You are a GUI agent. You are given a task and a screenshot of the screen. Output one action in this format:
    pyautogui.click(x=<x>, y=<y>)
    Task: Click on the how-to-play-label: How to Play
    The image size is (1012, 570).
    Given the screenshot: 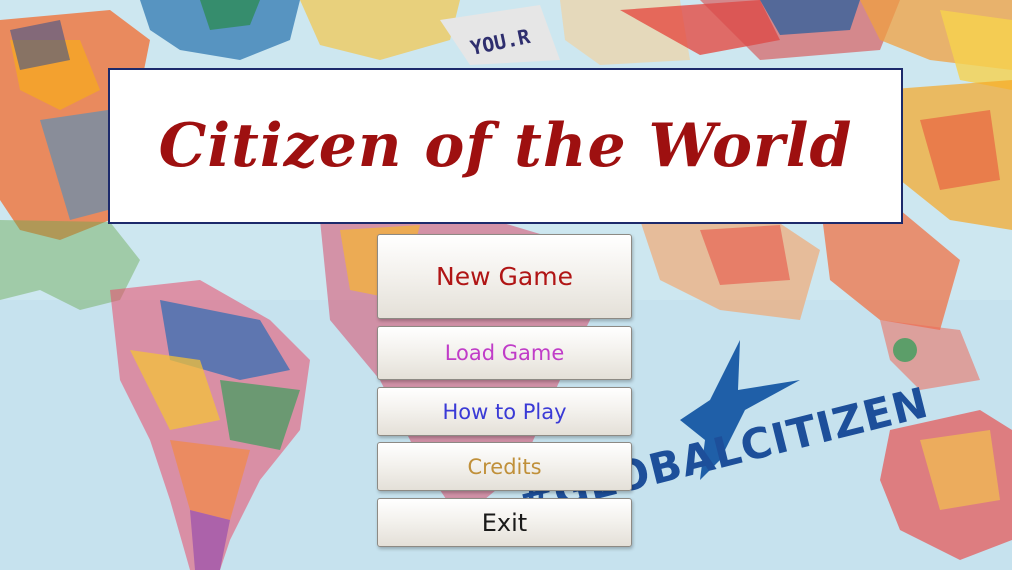 What is the action you would take?
    pyautogui.click(x=504, y=411)
    